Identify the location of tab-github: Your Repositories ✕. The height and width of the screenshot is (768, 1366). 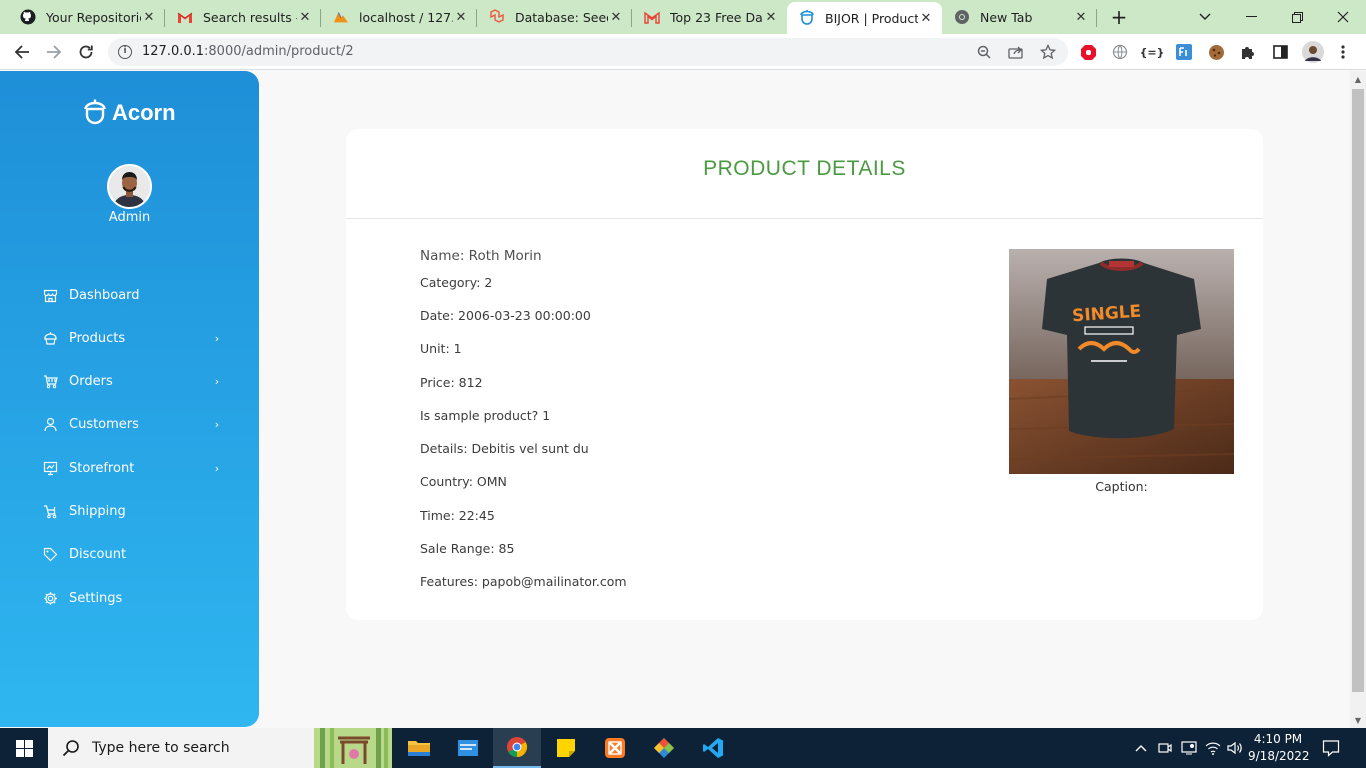
(86, 17).